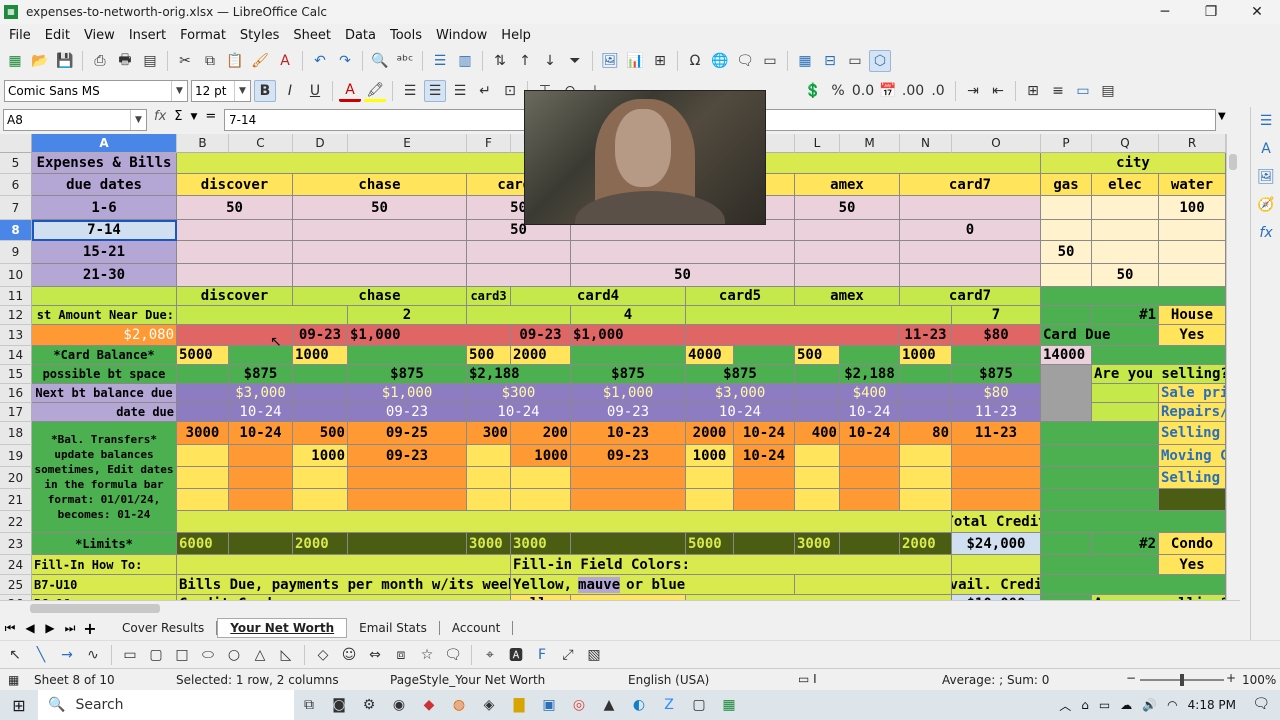 This screenshot has width=1280, height=720. Describe the element at coordinates (429, 705) in the screenshot. I see `taskbar-app-icon: ◆` at that location.